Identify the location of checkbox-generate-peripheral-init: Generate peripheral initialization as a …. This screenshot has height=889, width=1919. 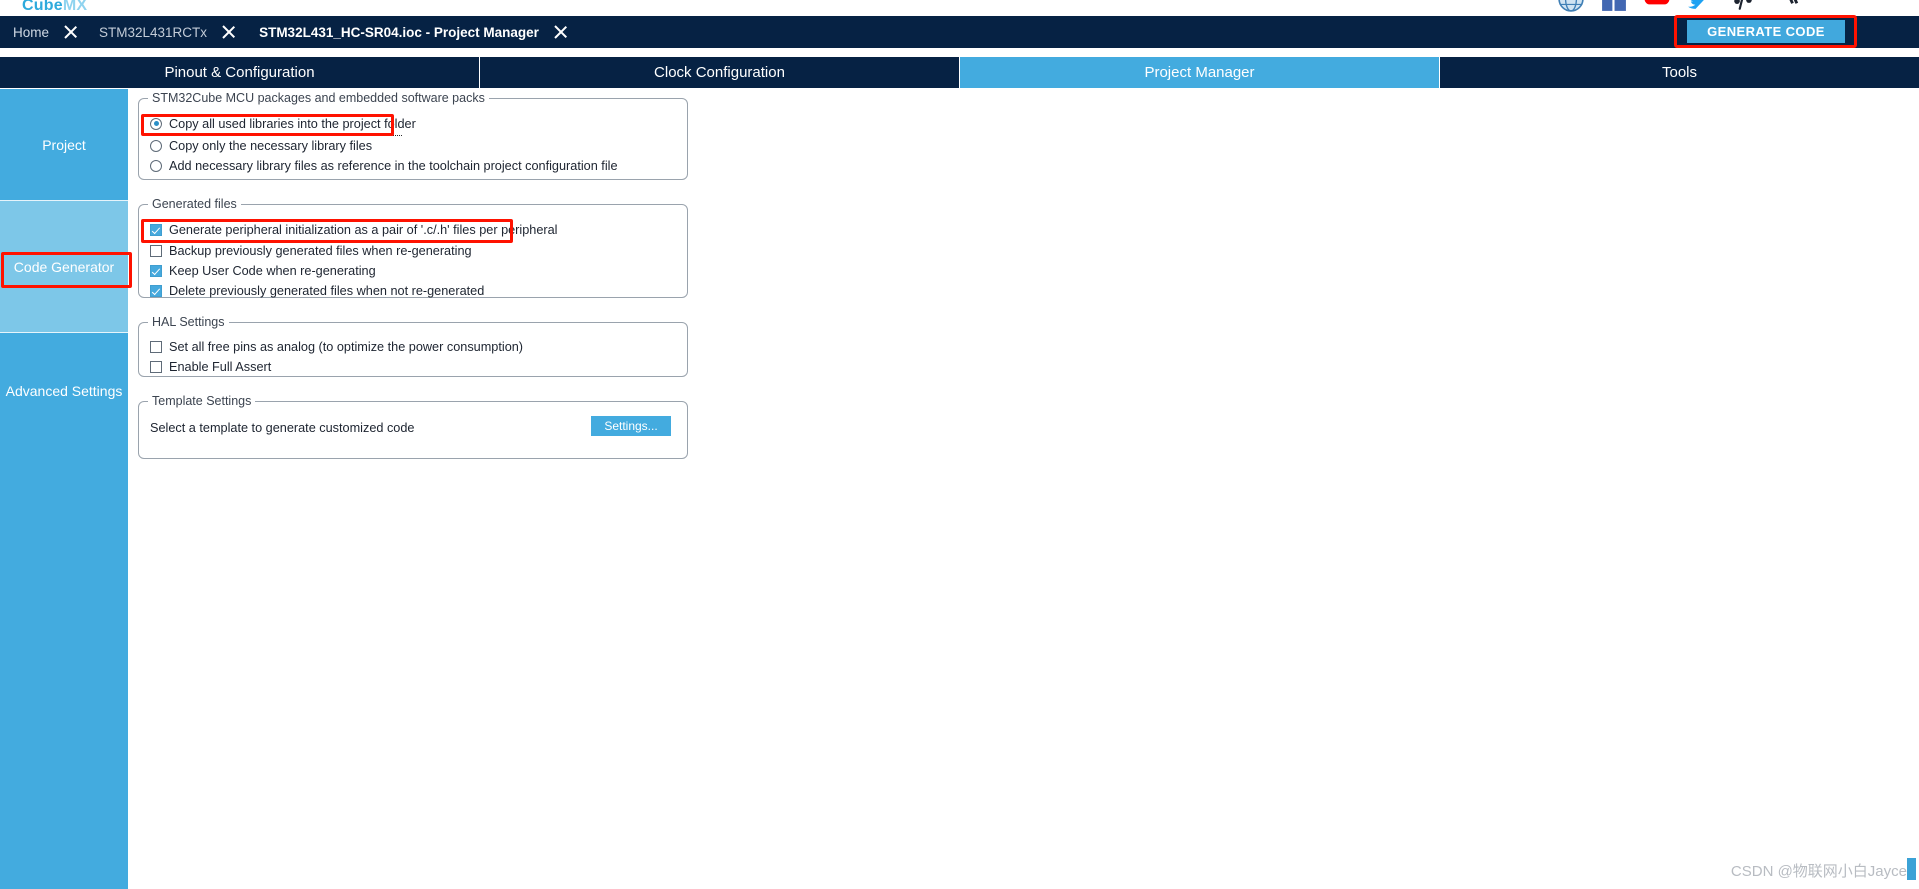
(354, 229).